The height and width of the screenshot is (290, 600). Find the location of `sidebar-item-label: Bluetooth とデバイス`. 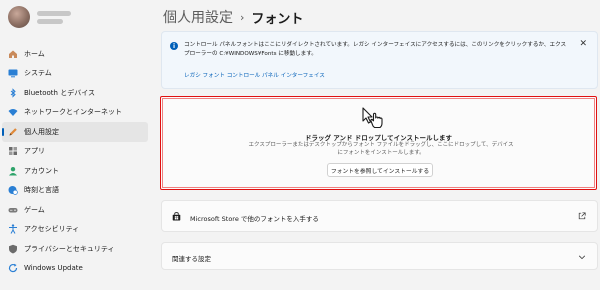

sidebar-item-label: Bluetooth とデバイス is located at coordinates (59, 92).